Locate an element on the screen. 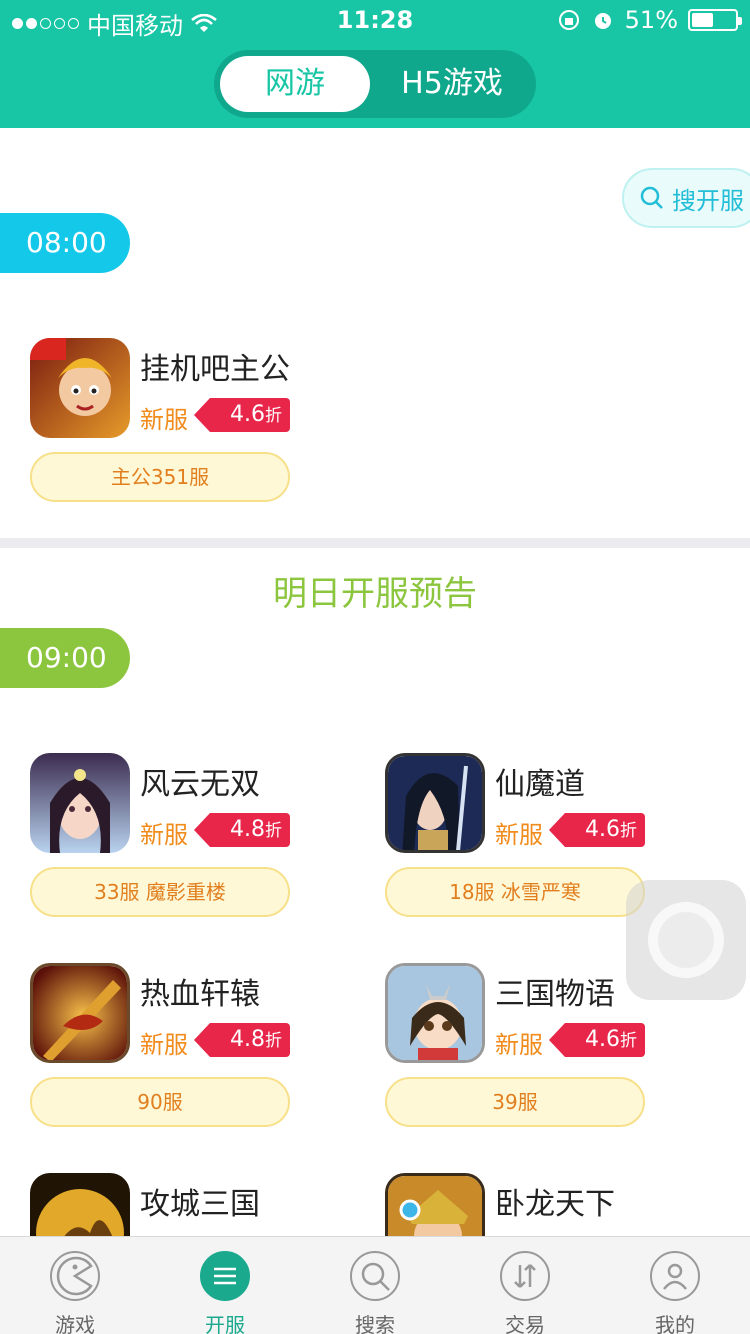  tab-profile-label: 我的 is located at coordinates (675, 1323).